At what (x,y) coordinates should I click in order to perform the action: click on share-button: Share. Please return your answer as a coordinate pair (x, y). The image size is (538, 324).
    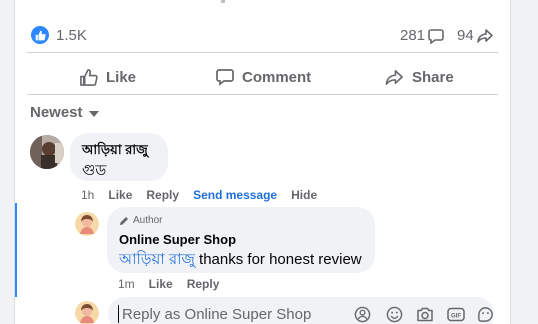
    Looking at the image, I should click on (419, 77).